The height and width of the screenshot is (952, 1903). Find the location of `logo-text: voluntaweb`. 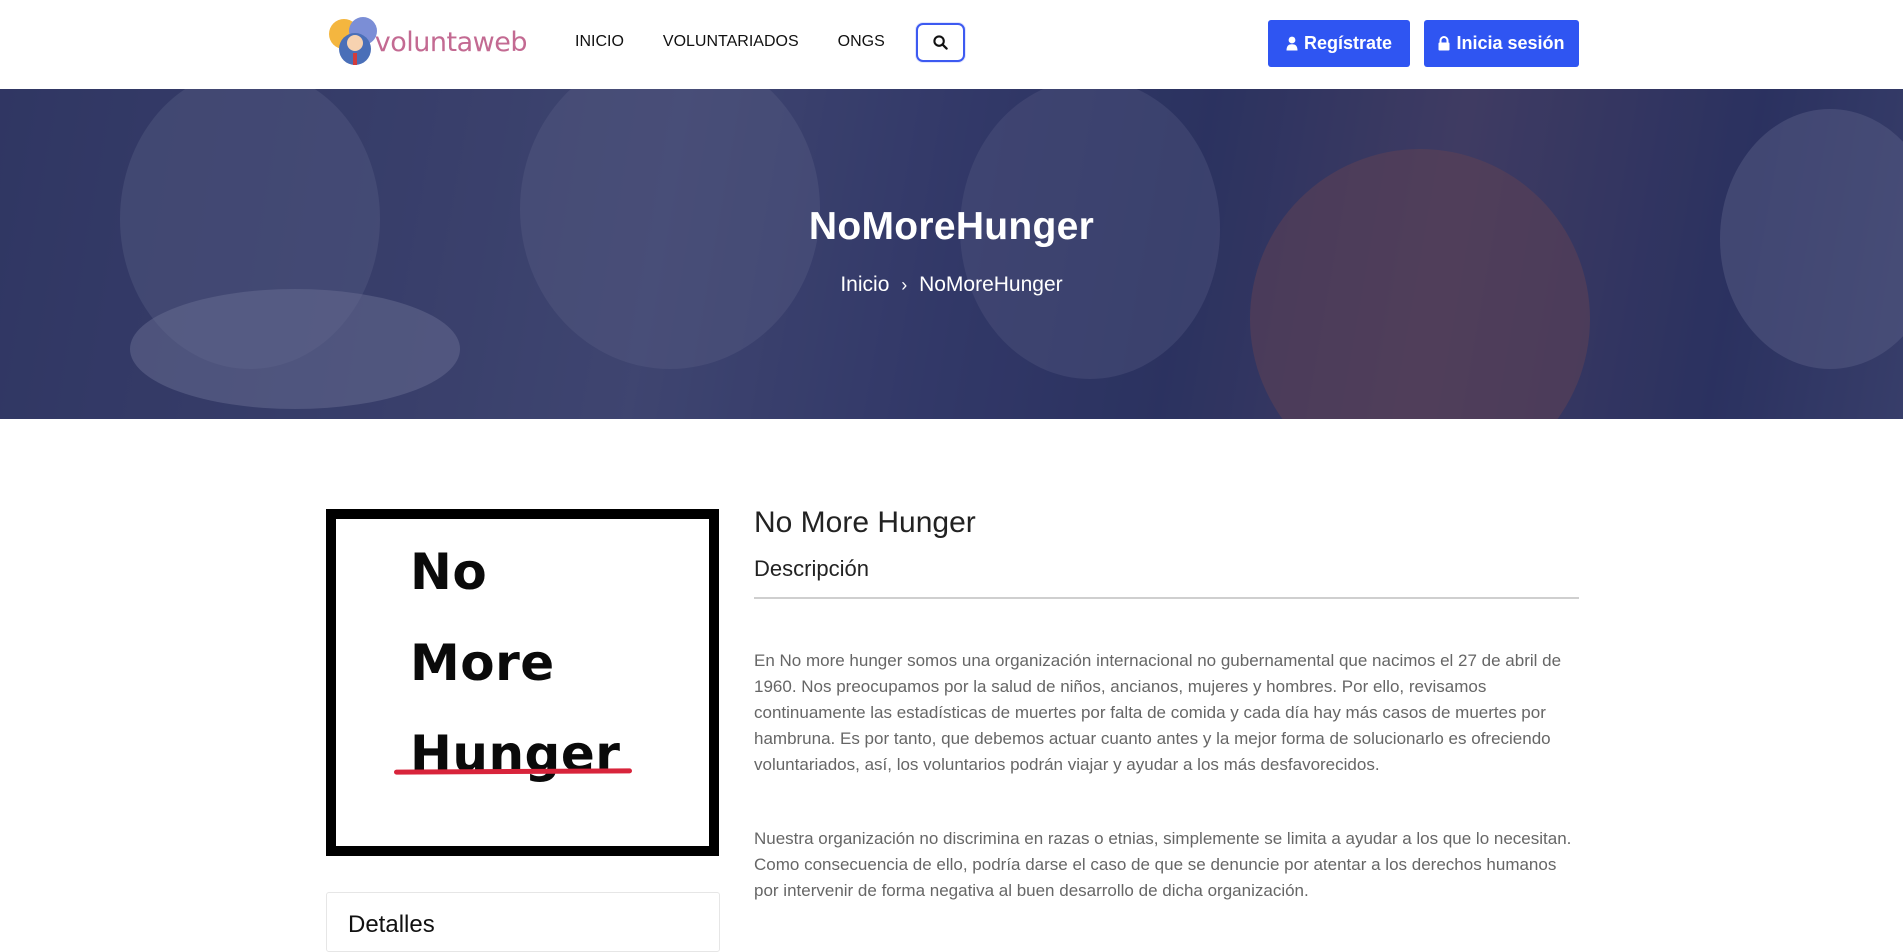

logo-text: voluntaweb is located at coordinates (451, 42).